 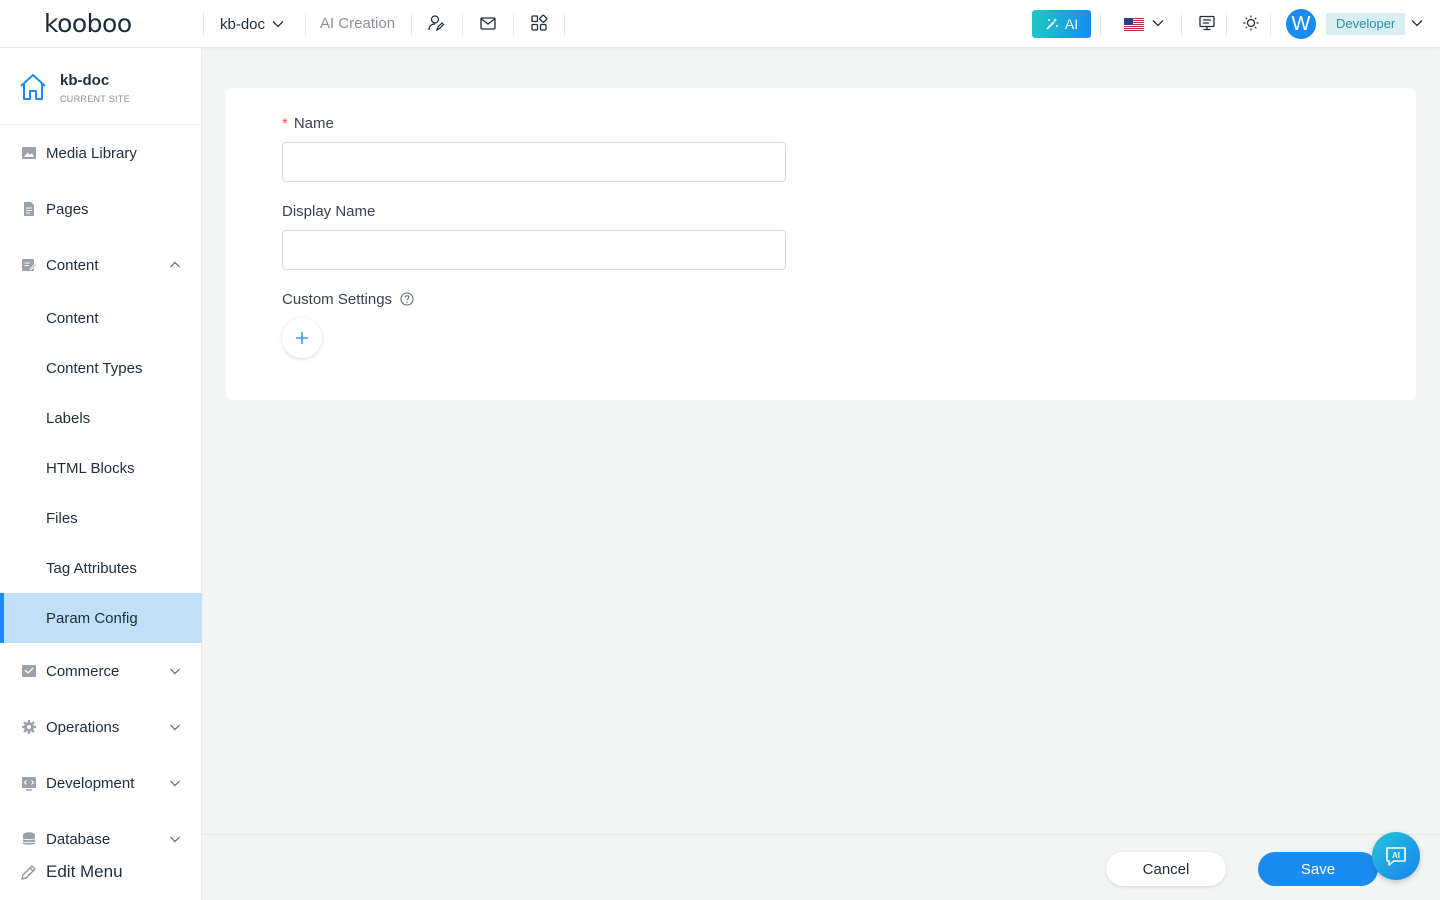 What do you see at coordinates (1166, 869) in the screenshot?
I see `cancel-button: Cancel` at bounding box center [1166, 869].